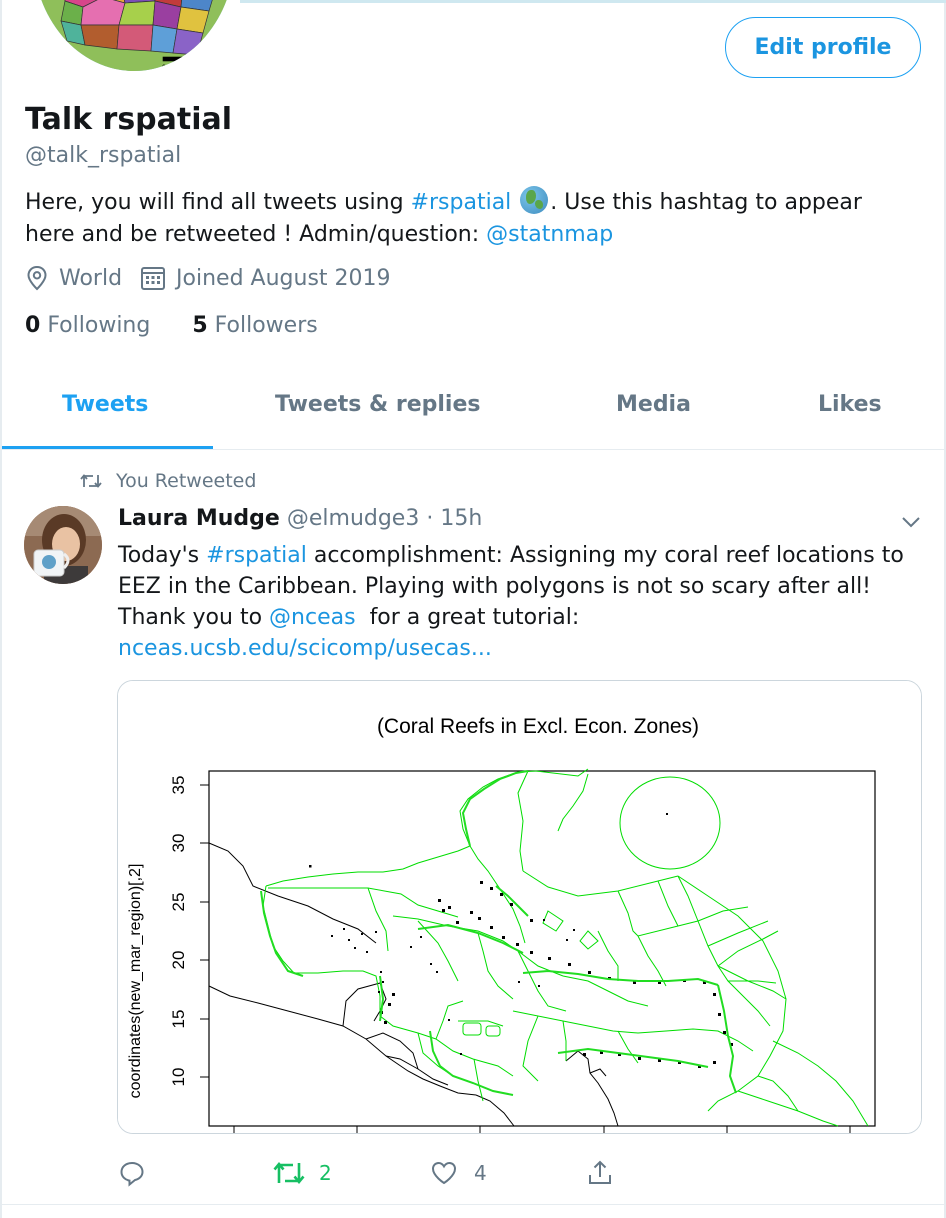 This screenshot has height=1218, width=946. What do you see at coordinates (178, 1077) in the screenshot?
I see `y-tick-10: 10` at bounding box center [178, 1077].